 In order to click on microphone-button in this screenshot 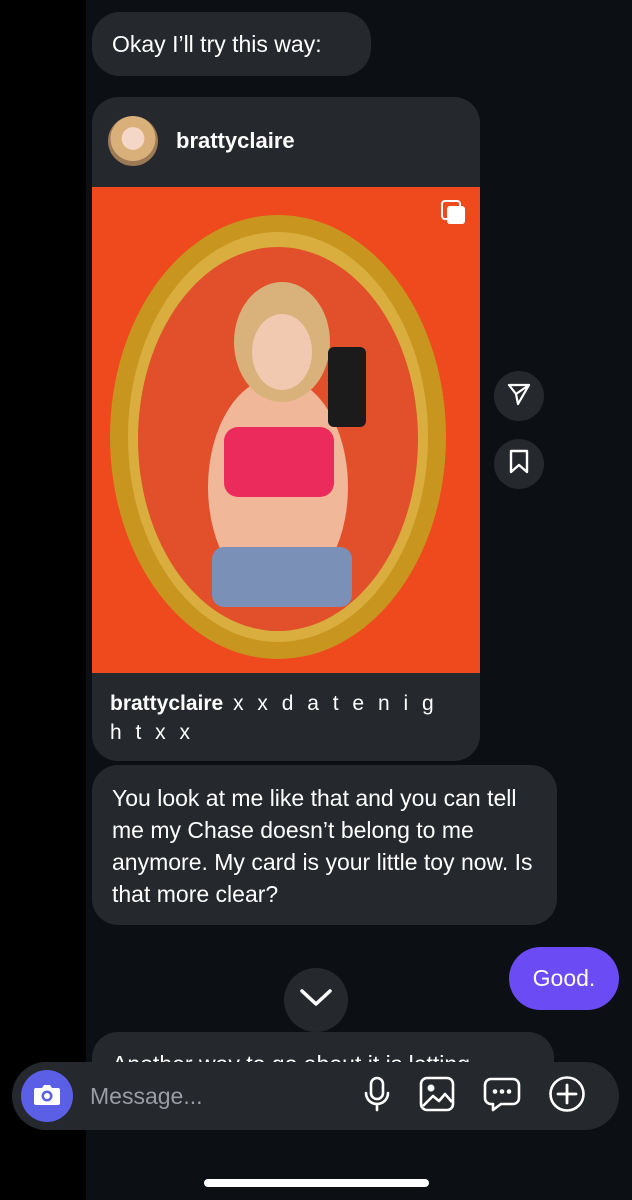, I will do `click(377, 1096)`.